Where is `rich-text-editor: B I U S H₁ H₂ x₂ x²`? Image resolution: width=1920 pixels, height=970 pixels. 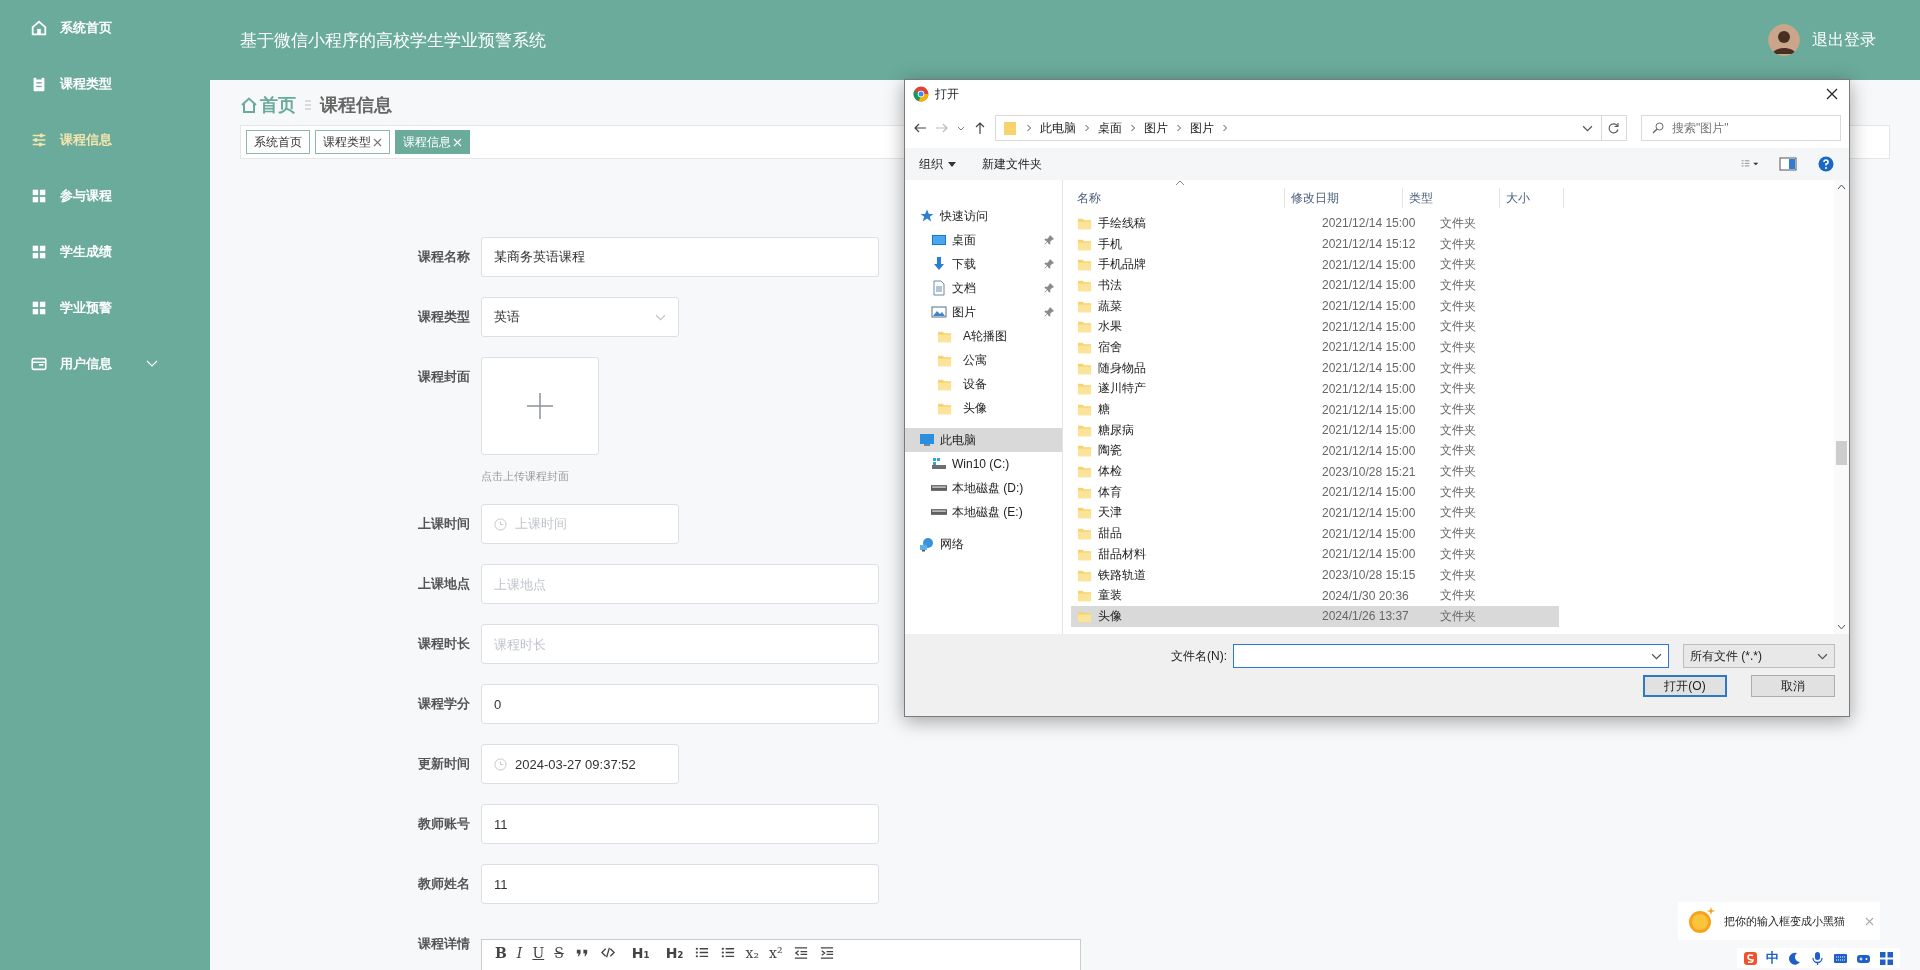 rich-text-editor: B I U S H₁ H₂ x₂ x² is located at coordinates (781, 954).